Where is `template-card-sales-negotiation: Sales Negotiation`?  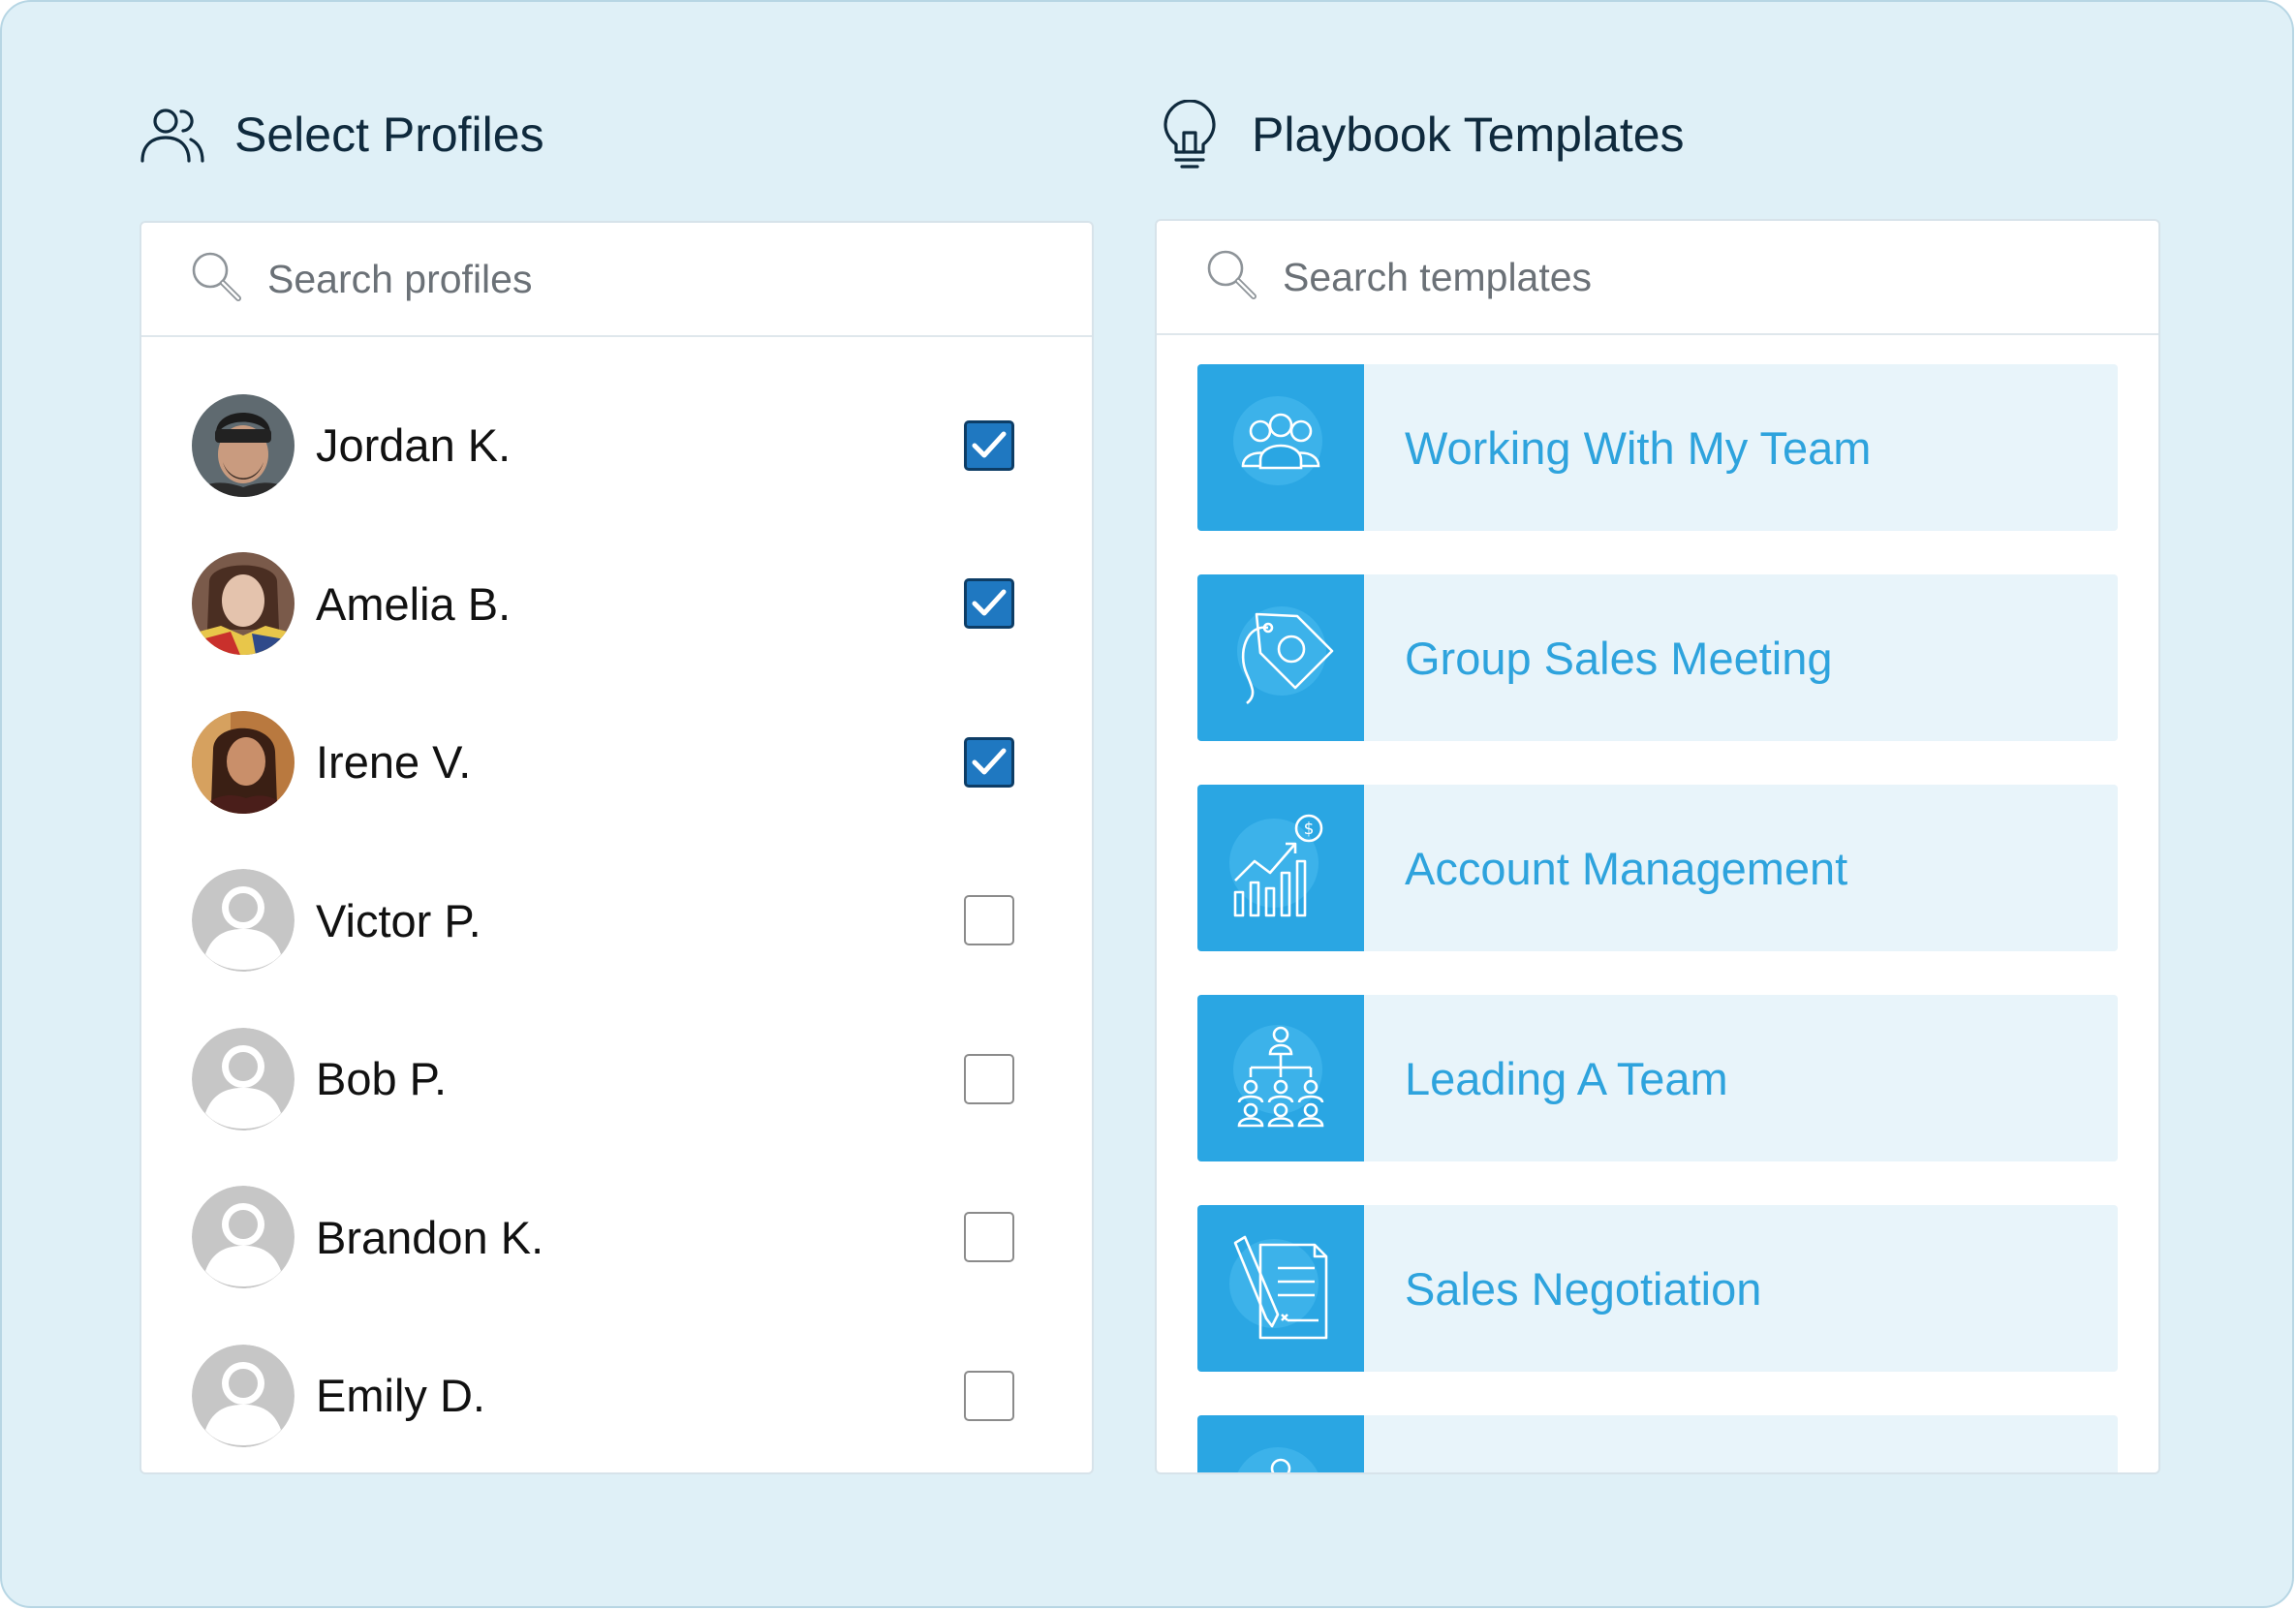 template-card-sales-negotiation: Sales Negotiation is located at coordinates (1657, 1288).